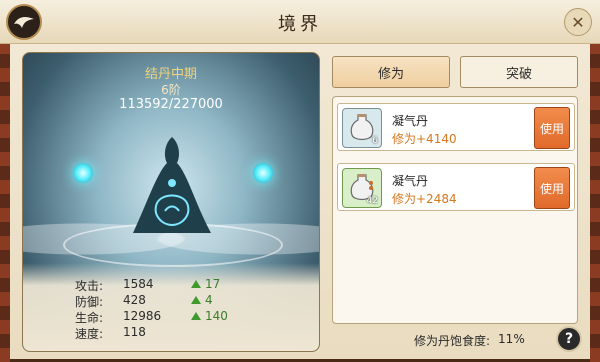  I want to click on stat-increase-value: 17, so click(213, 284).